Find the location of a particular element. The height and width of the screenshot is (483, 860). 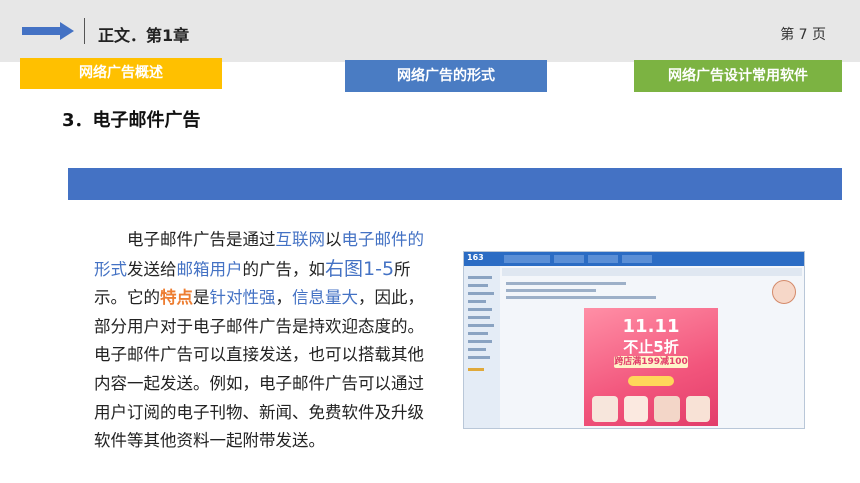

mail-header: 163 is located at coordinates (634, 259).